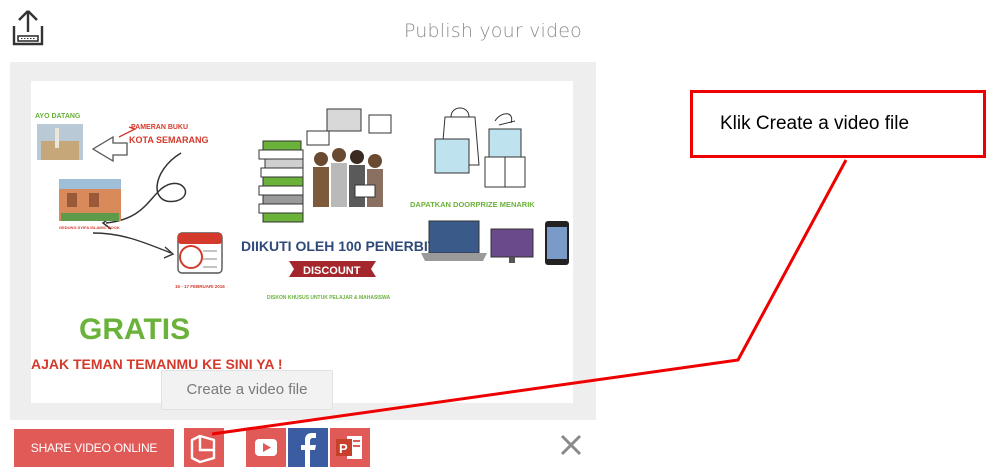  What do you see at coordinates (350, 447) in the screenshot?
I see `powerpoint-icon: P` at bounding box center [350, 447].